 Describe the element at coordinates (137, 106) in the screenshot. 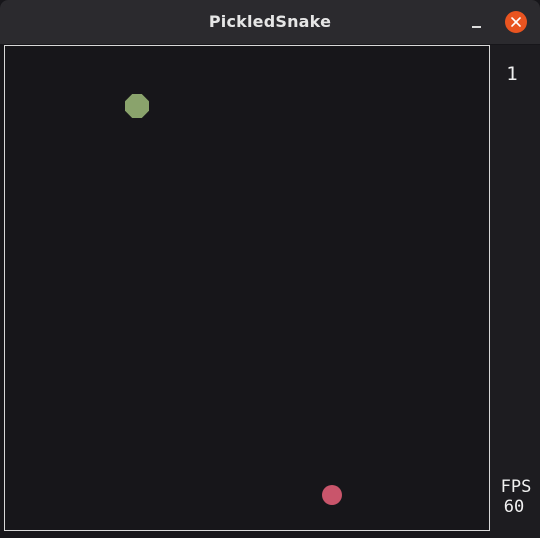

I see `food-item` at that location.